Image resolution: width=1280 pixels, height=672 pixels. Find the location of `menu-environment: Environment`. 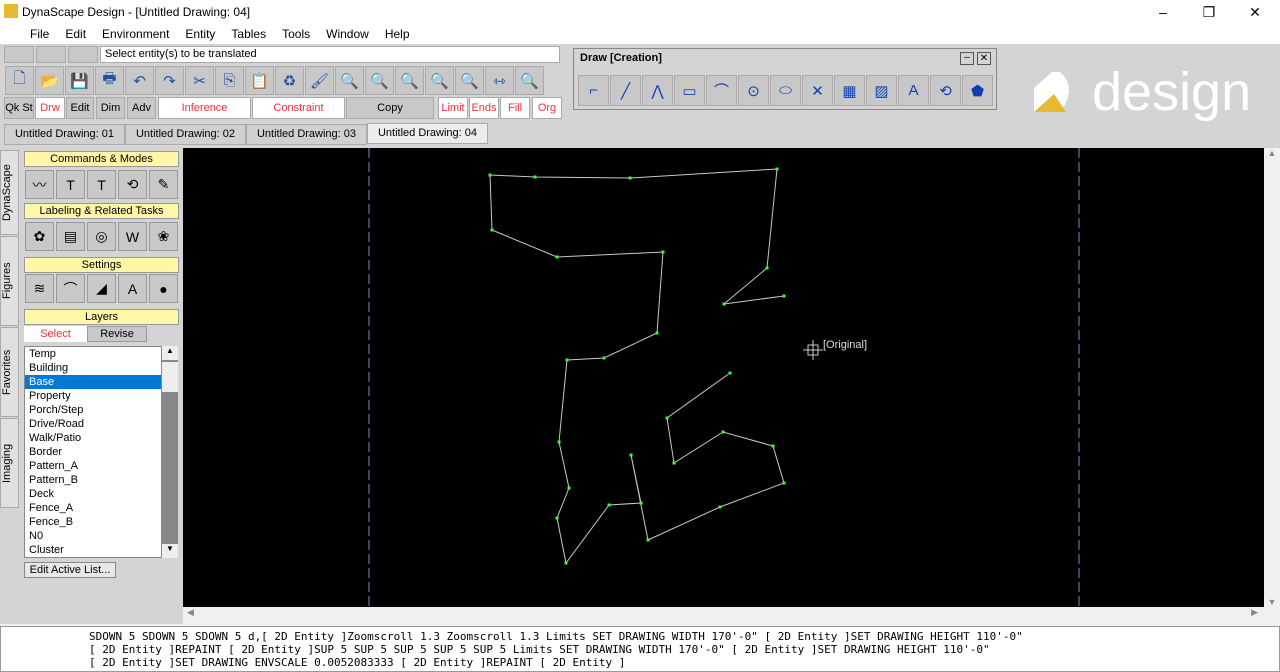

menu-environment: Environment is located at coordinates (135, 34).